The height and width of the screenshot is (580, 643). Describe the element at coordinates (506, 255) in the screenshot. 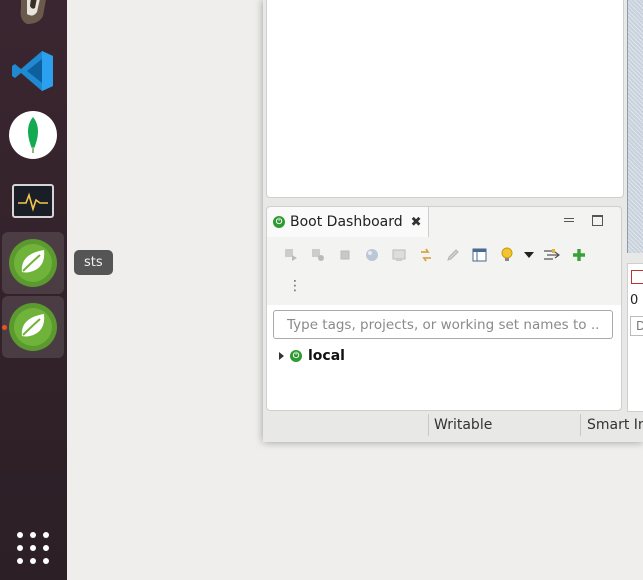

I see `lightbulb-icon` at that location.